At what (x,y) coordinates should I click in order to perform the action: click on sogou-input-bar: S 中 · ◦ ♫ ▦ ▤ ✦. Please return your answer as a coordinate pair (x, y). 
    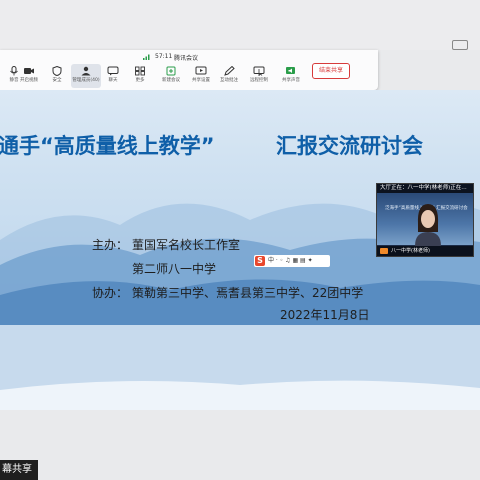
    Looking at the image, I should click on (292, 261).